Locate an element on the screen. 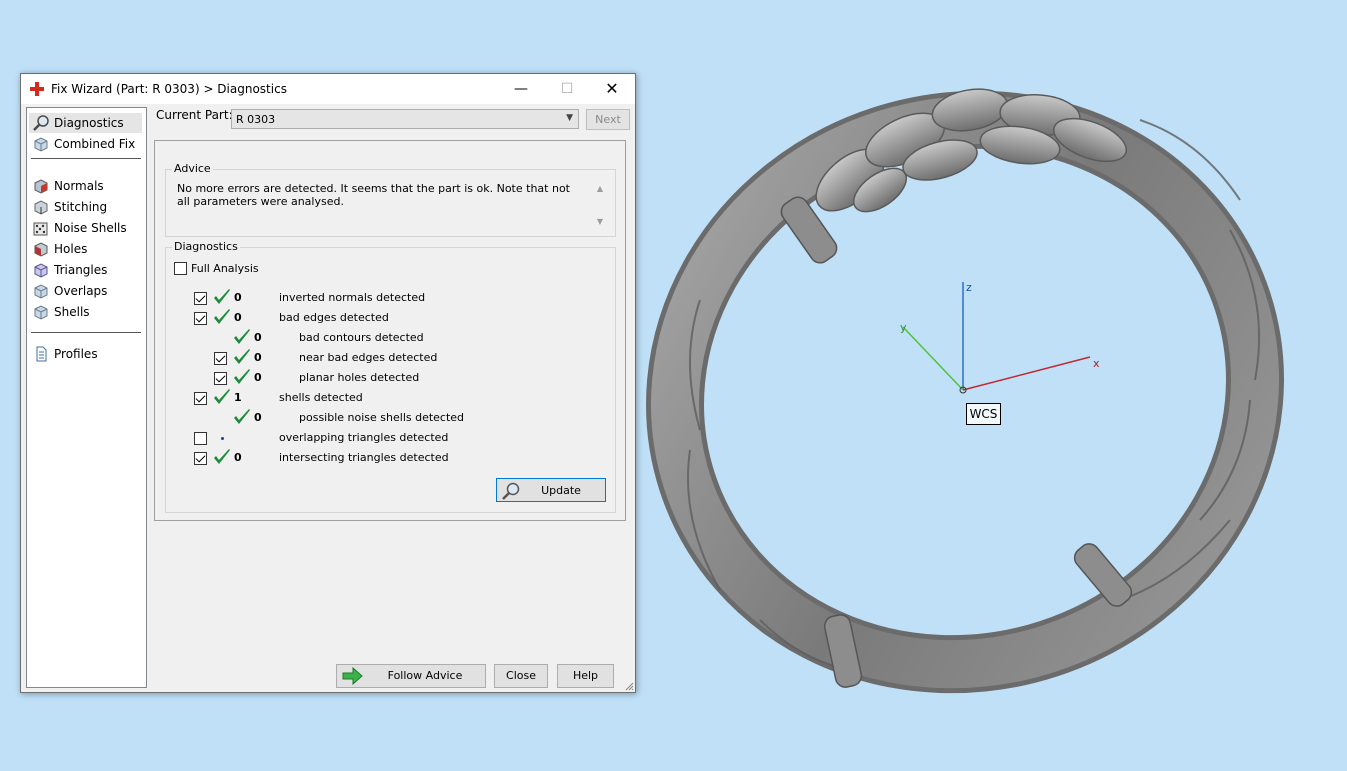  diagnostic-row: 0 bad contours detected is located at coordinates (257, 338).